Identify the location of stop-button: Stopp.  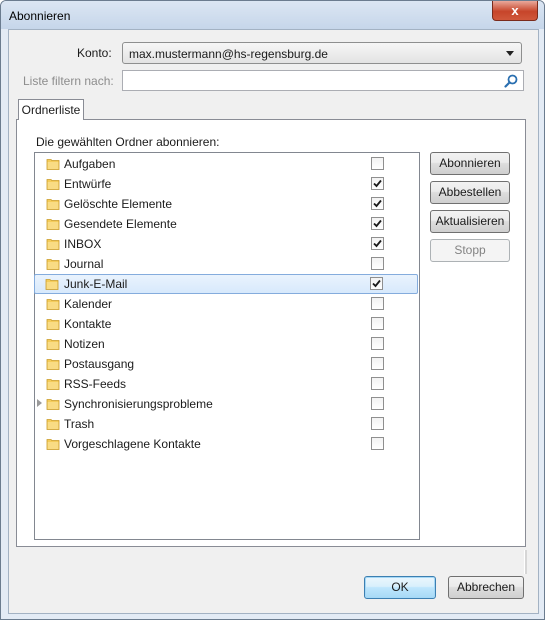
(470, 250).